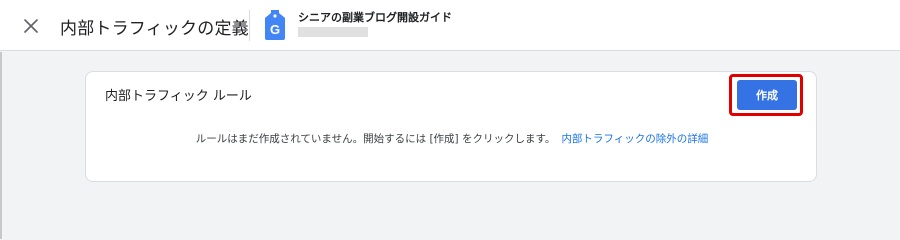 The width and height of the screenshot is (900, 240). I want to click on page-title: 内部トラフィックの定義, so click(154, 29).